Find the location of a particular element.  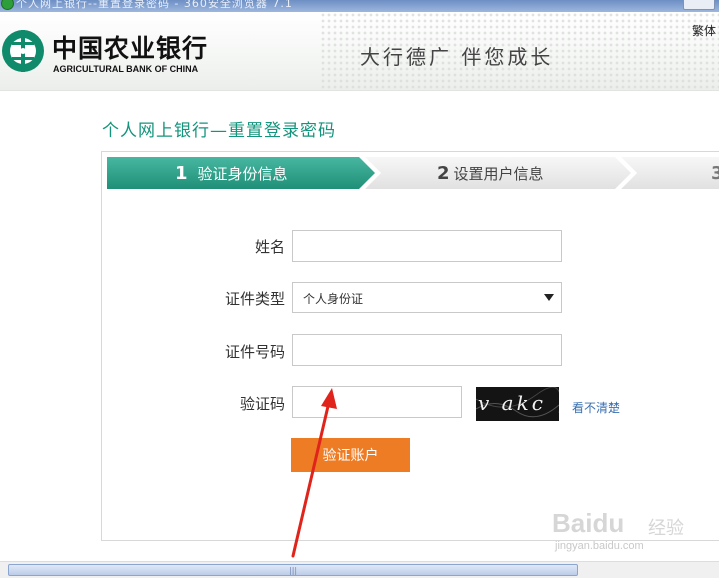

dropdown-arrow-icon is located at coordinates (549, 297).